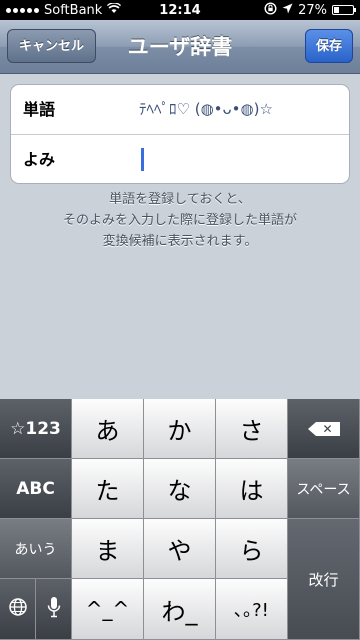 The height and width of the screenshot is (640, 360). Describe the element at coordinates (180, 549) in the screenshot. I see `key-ya: や` at that location.